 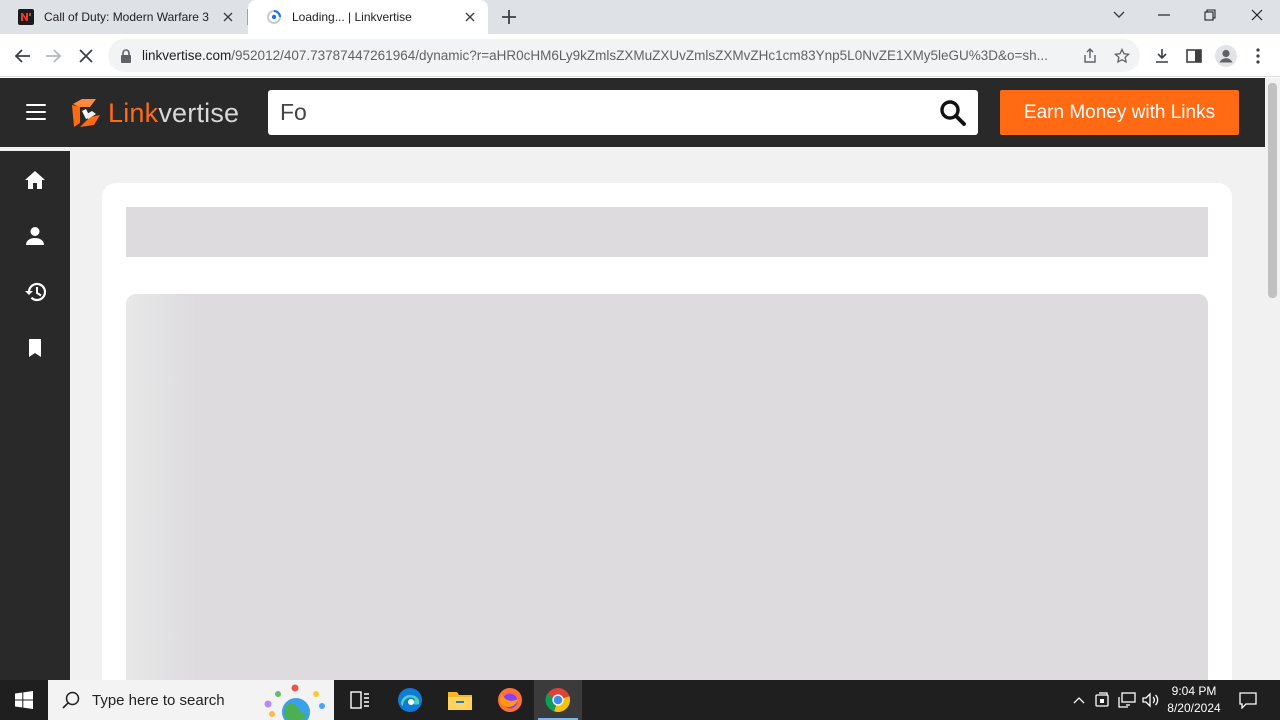 What do you see at coordinates (187, 55) in the screenshot?
I see `url-host: linkvertise.com` at bounding box center [187, 55].